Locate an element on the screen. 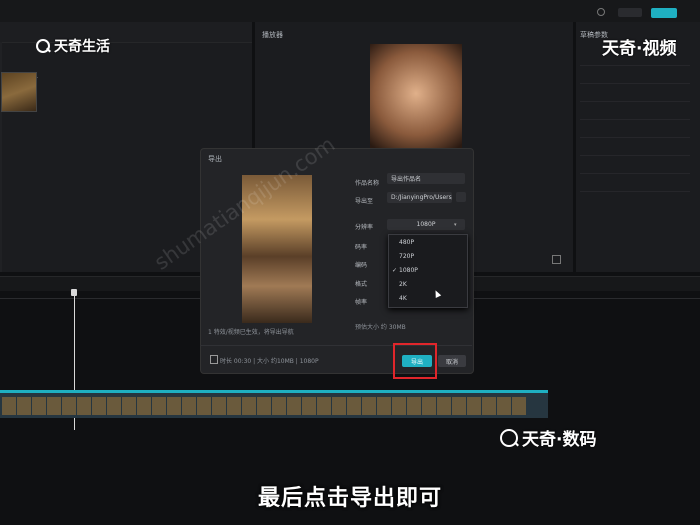 The height and width of the screenshot is (525, 700). watermark-top-right: 天奇·视频 is located at coordinates (639, 49).